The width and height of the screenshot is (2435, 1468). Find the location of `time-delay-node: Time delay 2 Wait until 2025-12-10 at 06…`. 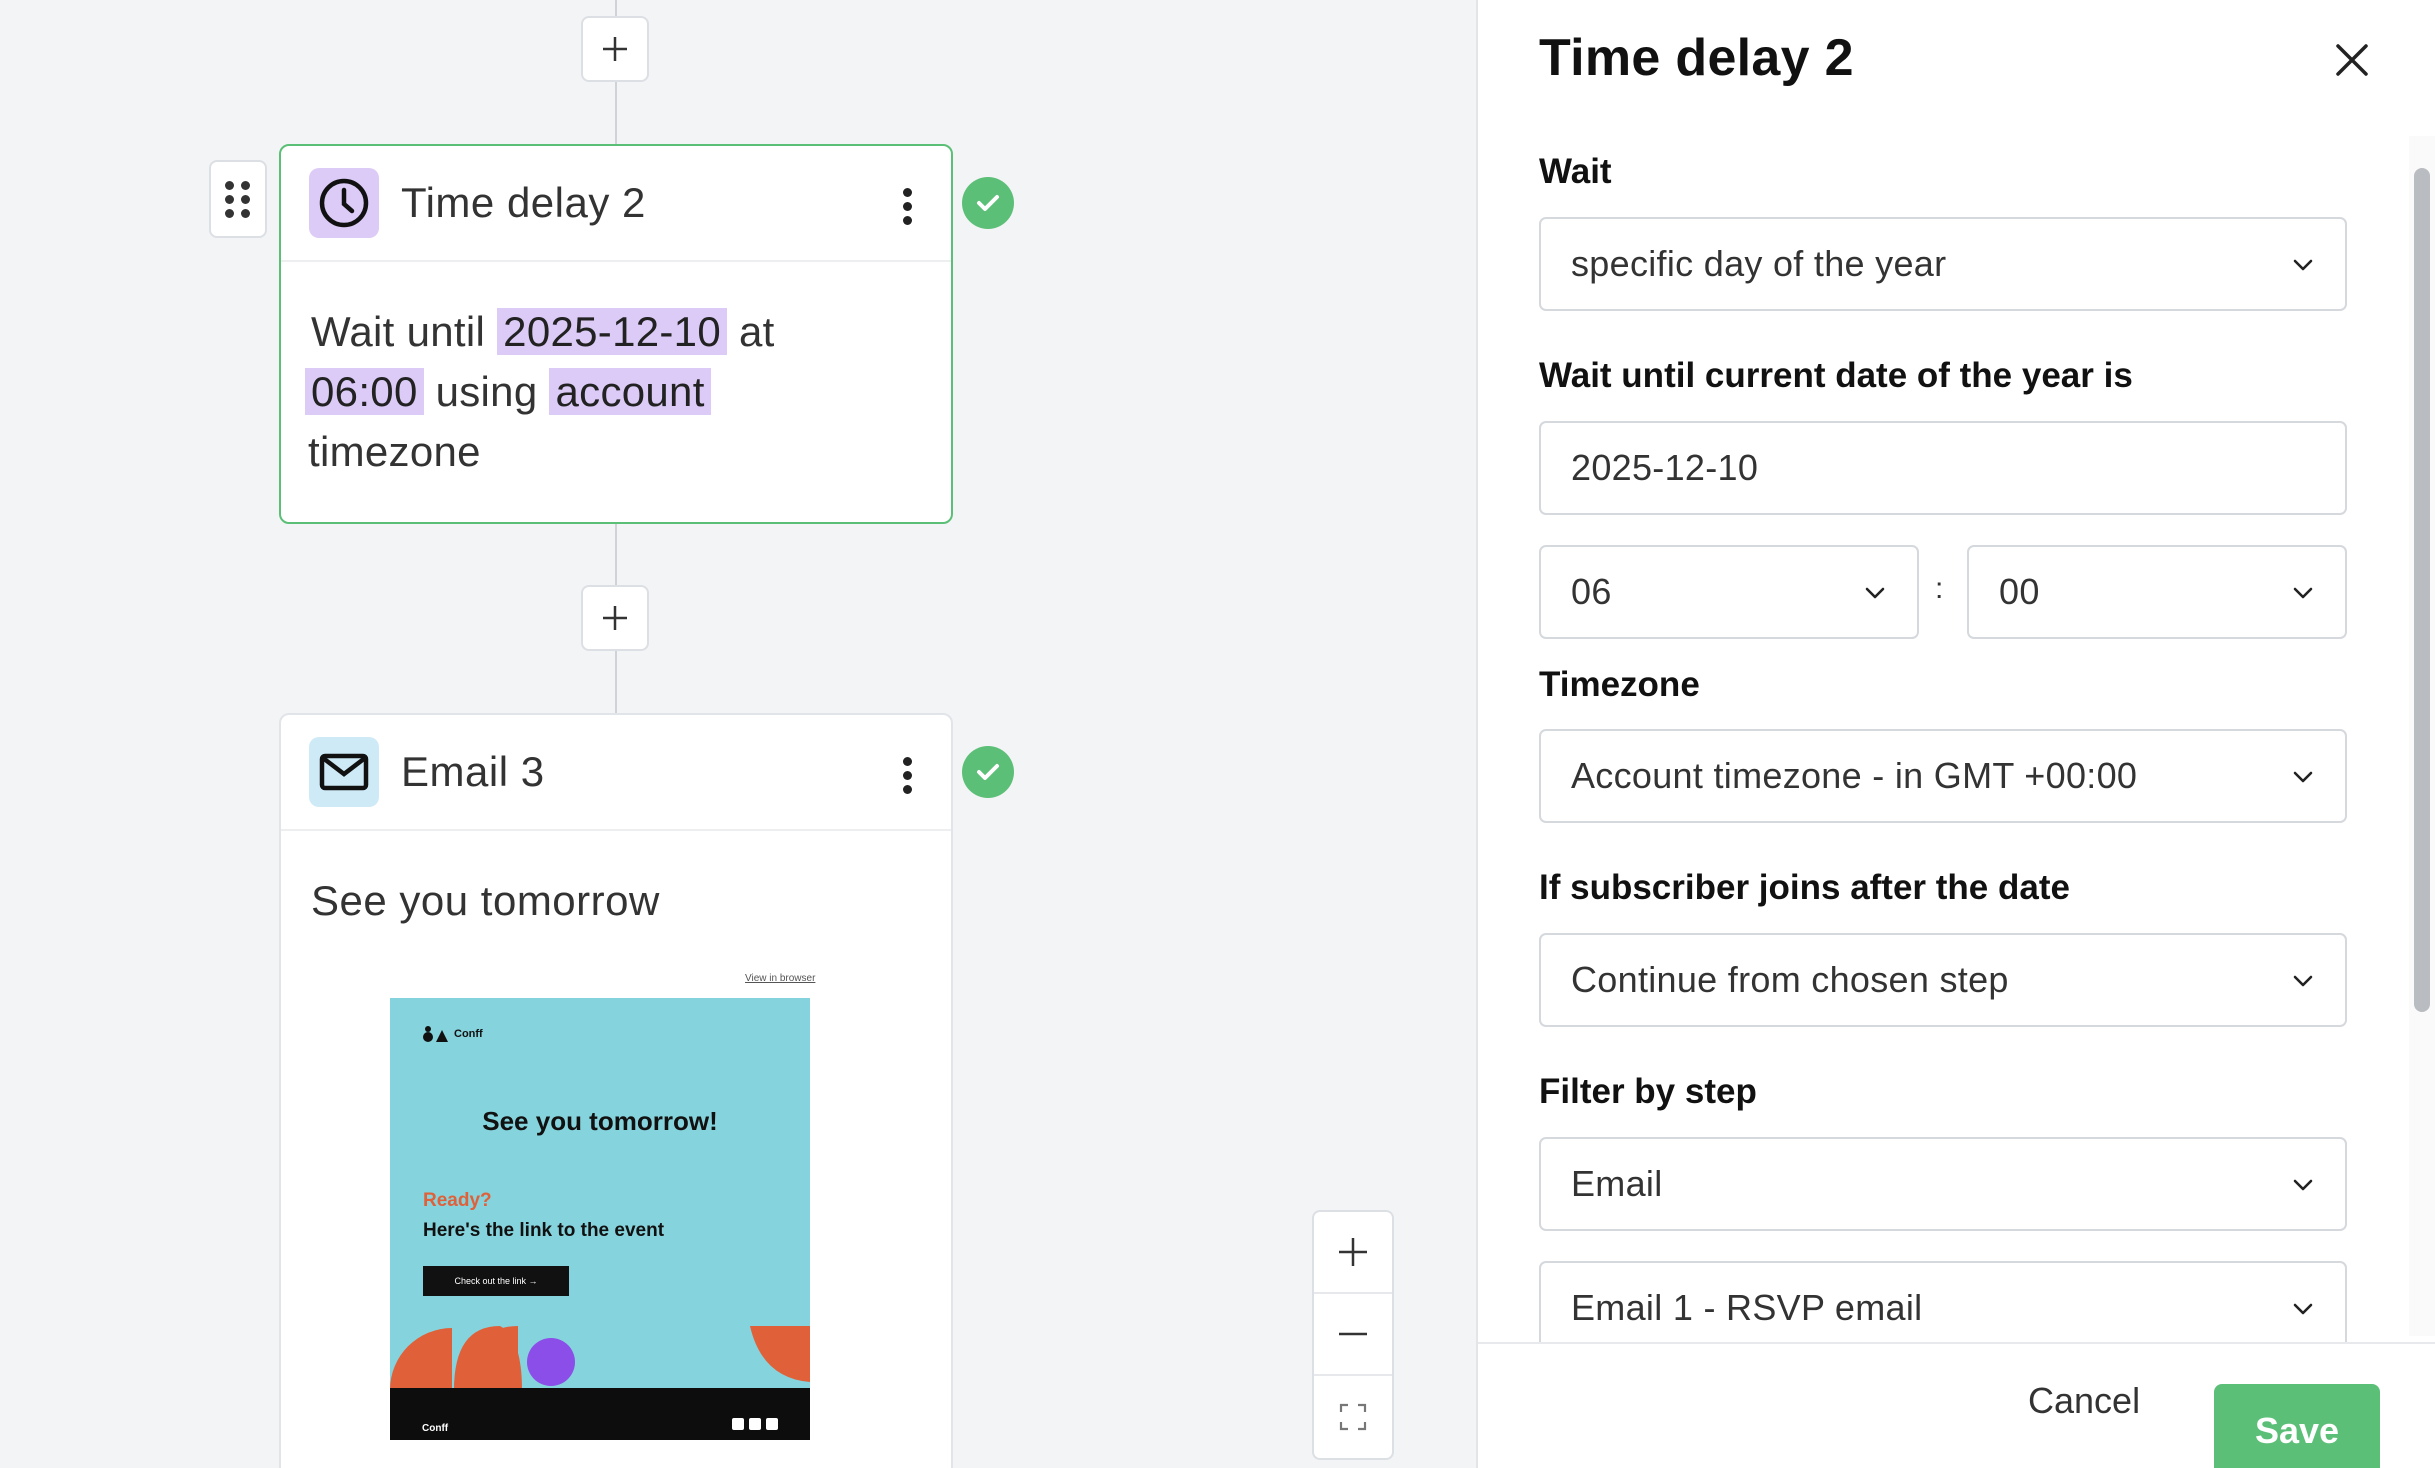

time-delay-node: Time delay 2 Wait until 2025-12-10 at 06… is located at coordinates (616, 334).